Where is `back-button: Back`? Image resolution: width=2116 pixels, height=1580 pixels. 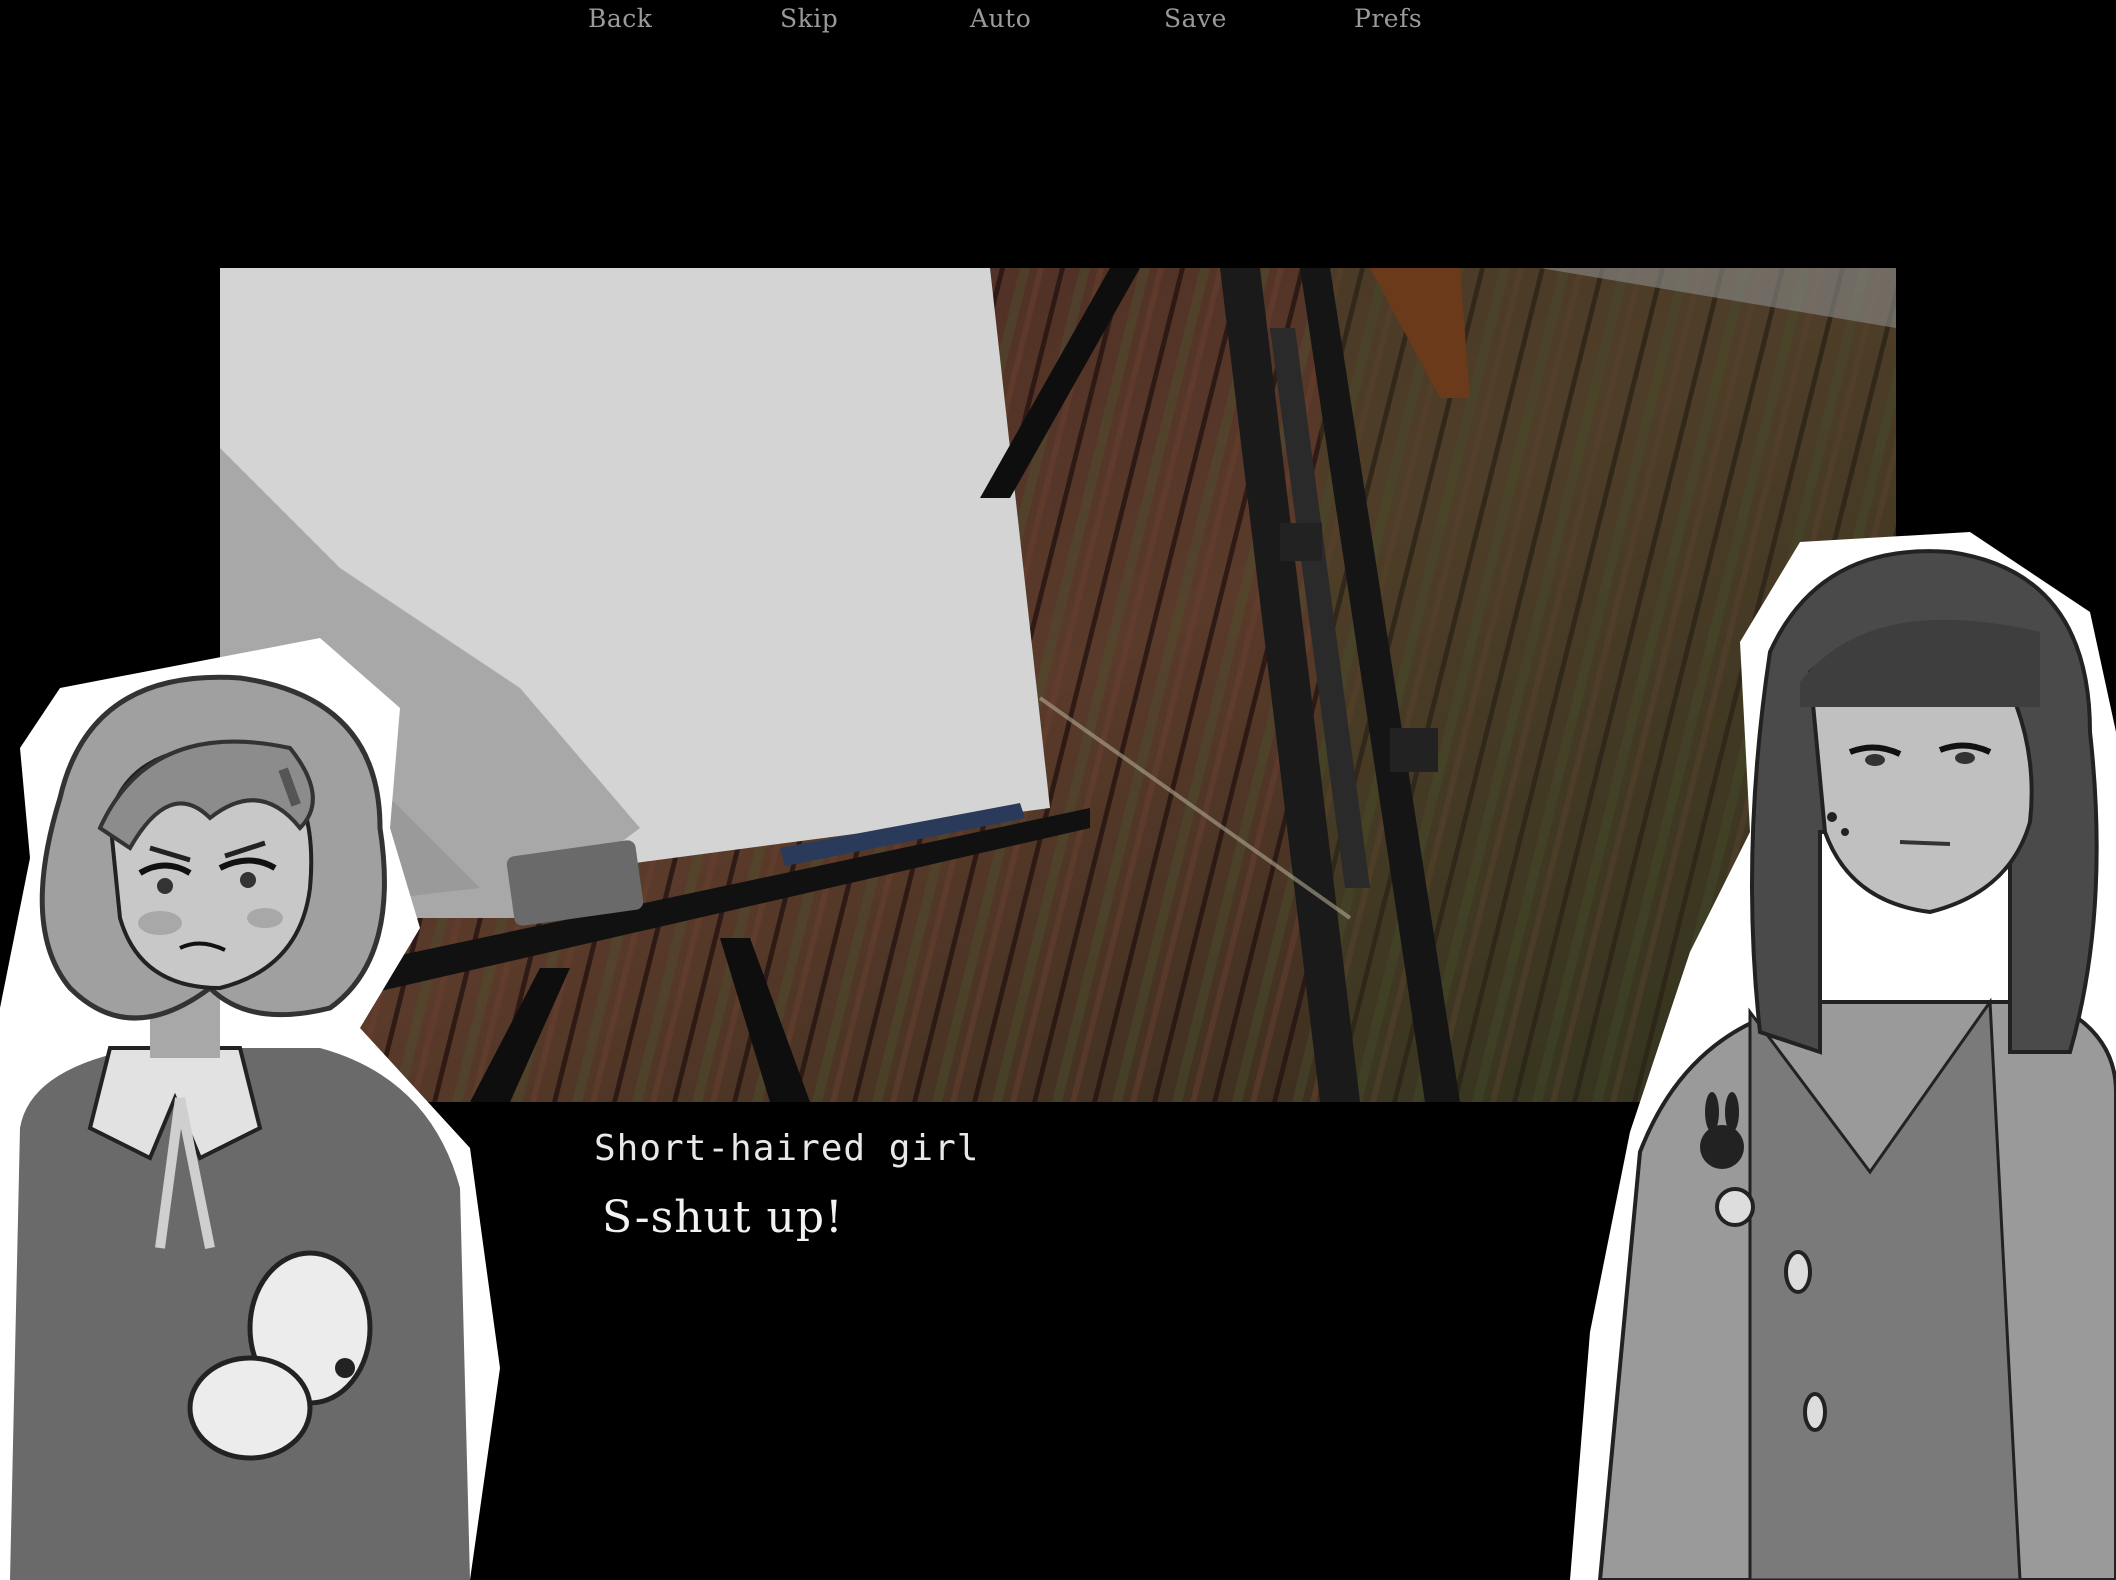
back-button: Back is located at coordinates (620, 18).